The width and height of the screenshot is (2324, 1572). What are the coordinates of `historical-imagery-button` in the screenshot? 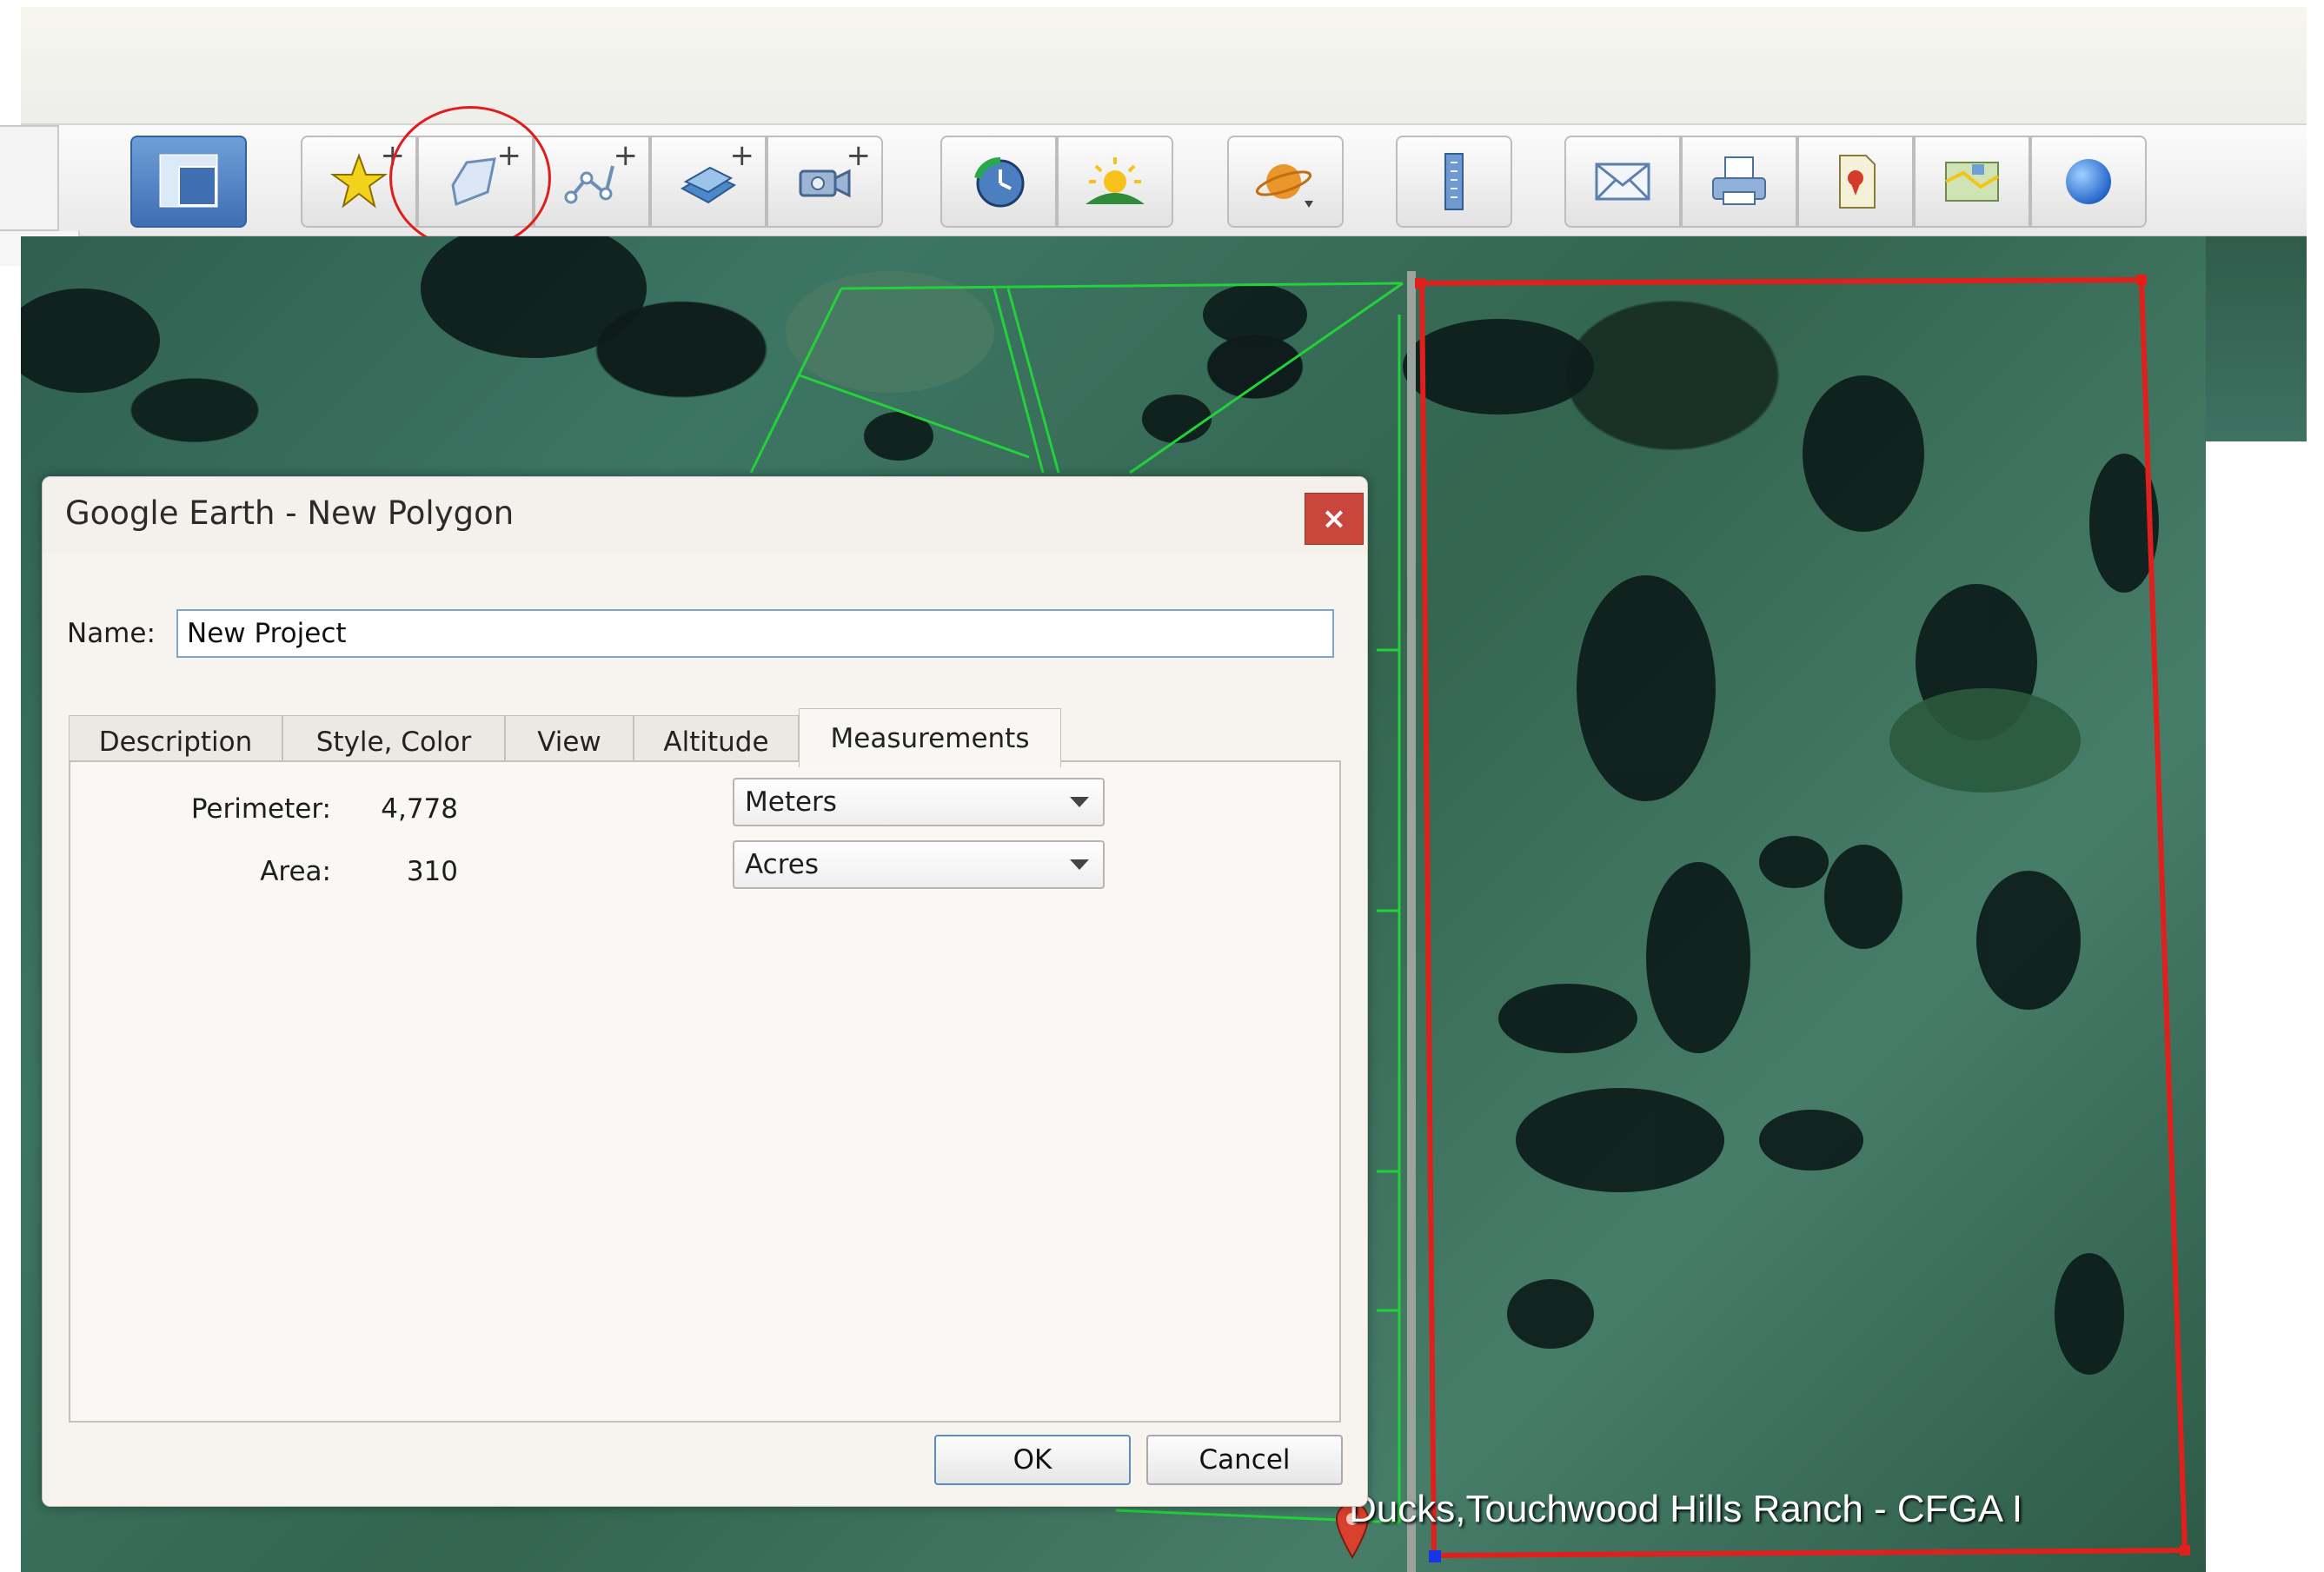 It's located at (999, 182).